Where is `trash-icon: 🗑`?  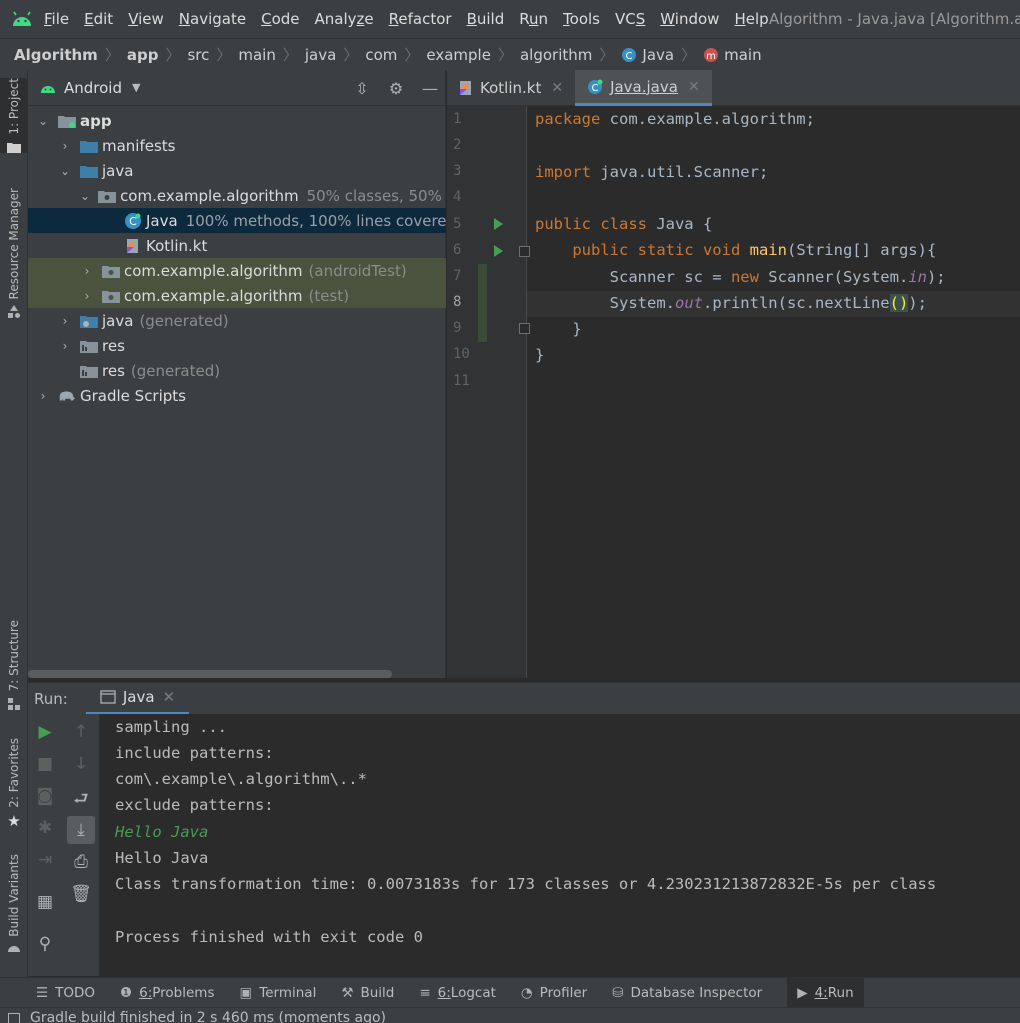
trash-icon: 🗑 is located at coordinates (81, 894).